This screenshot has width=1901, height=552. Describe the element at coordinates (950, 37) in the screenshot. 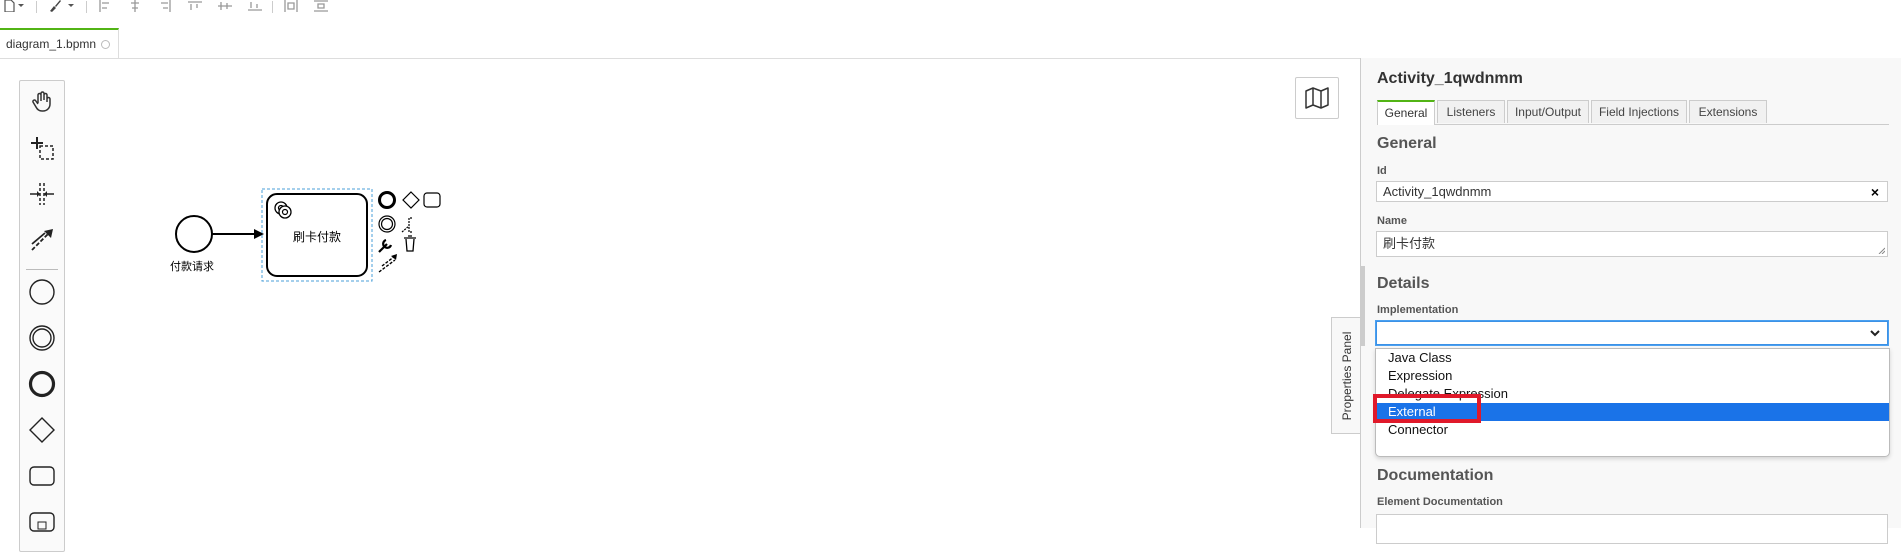

I see `file-tab-bar: diagram_1.bpmn` at that location.